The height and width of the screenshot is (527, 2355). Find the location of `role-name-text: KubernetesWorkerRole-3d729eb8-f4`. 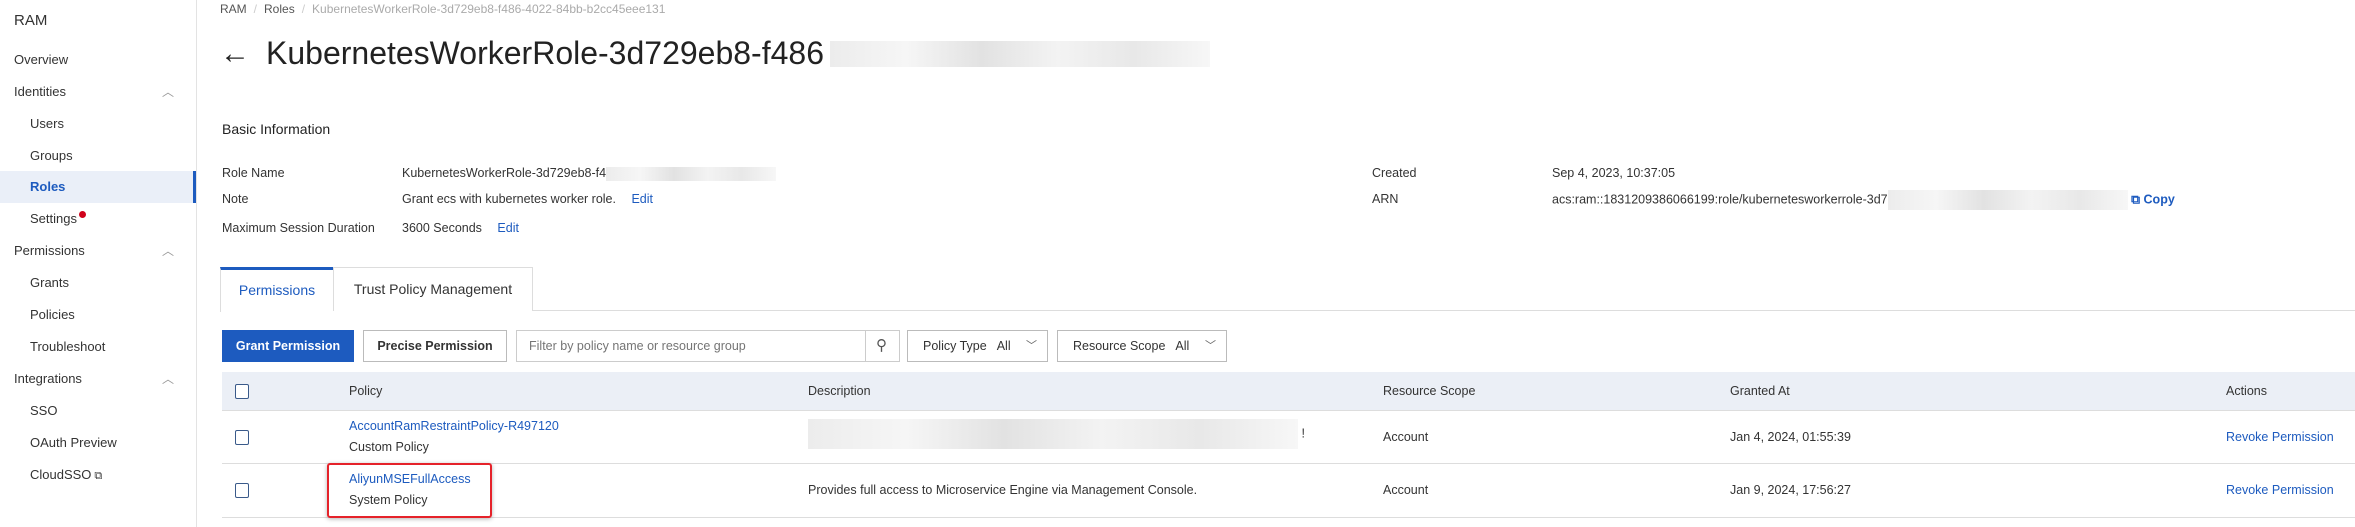

role-name-text: KubernetesWorkerRole-3d729eb8-f4 is located at coordinates (504, 173).